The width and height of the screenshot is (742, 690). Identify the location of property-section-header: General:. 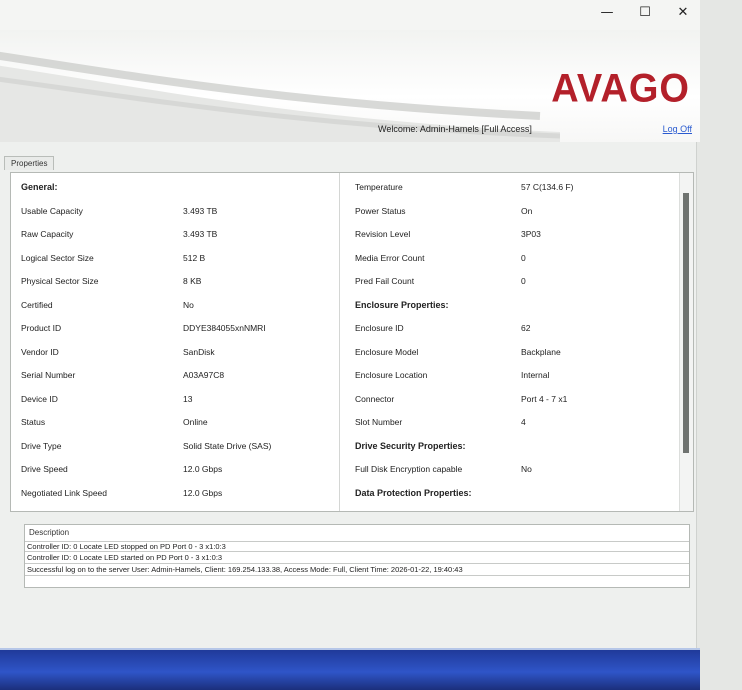
(174, 186).